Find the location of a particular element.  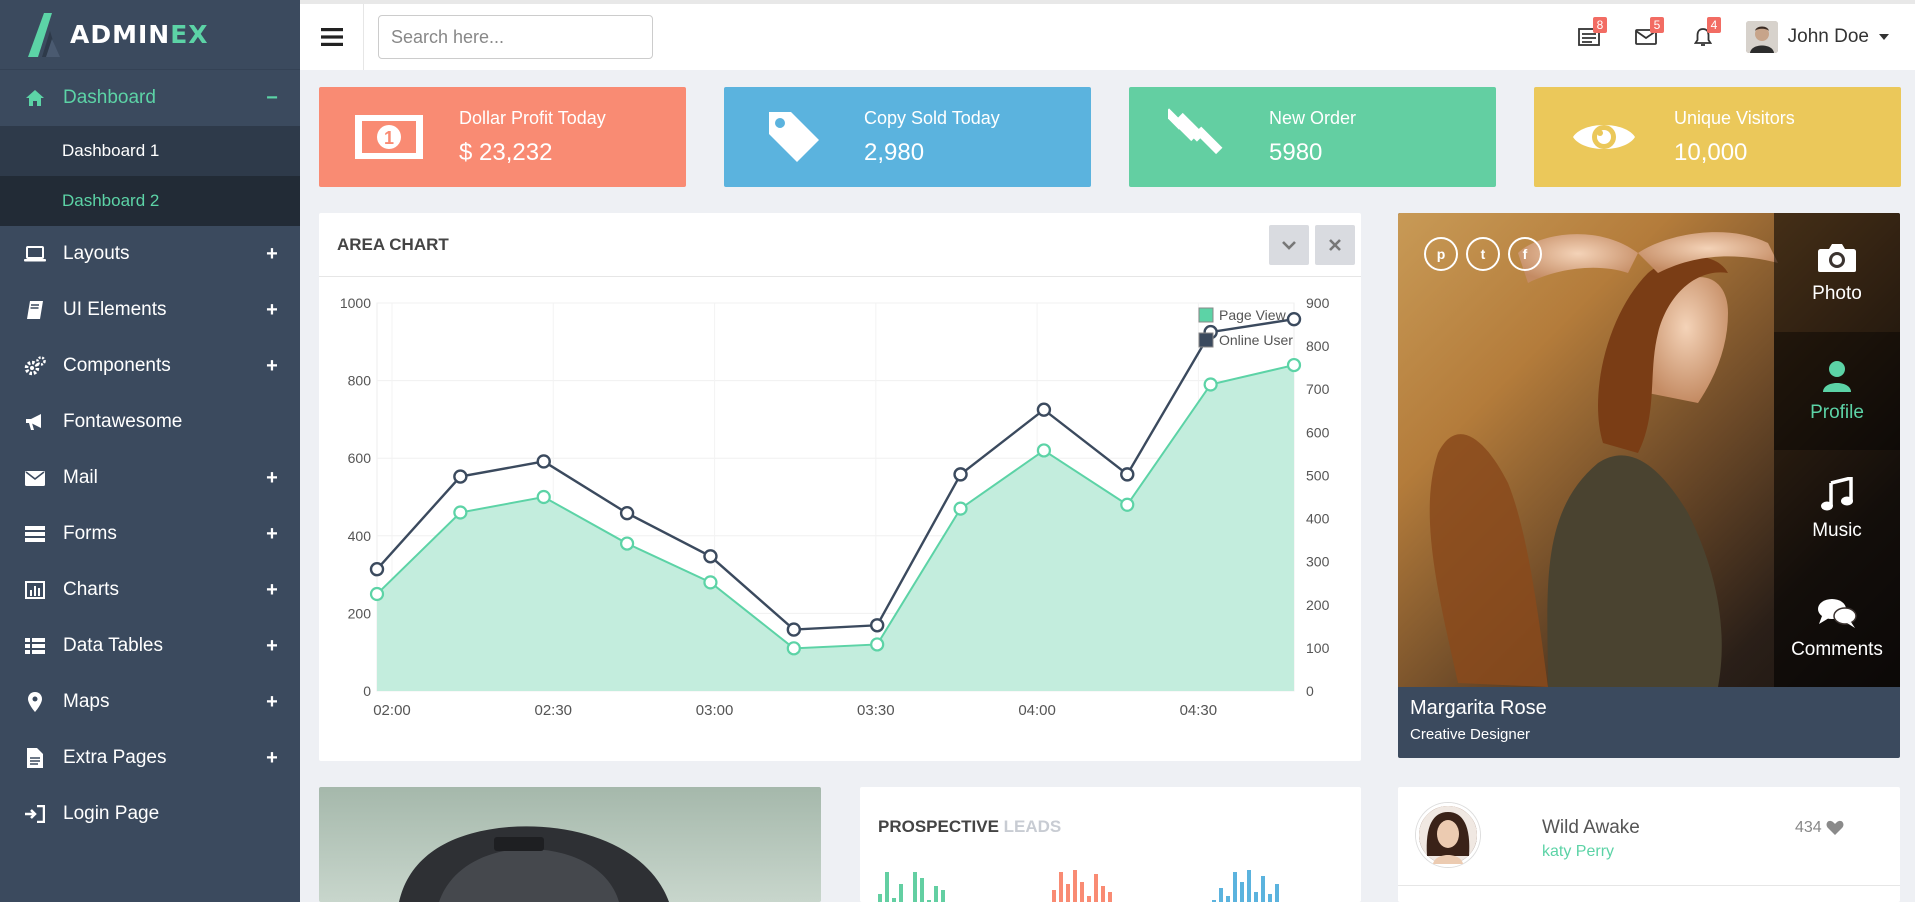

profile-name: Margarita Rose is located at coordinates (1478, 708).